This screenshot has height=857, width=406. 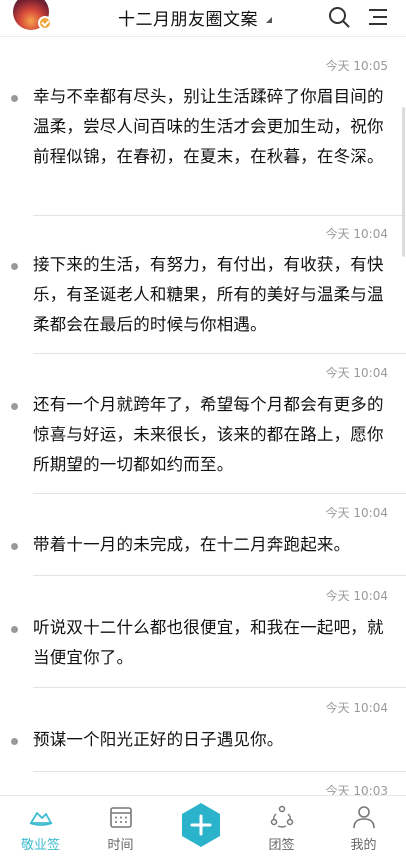 I want to click on entry-time: 今天 10:05, so click(x=356, y=66).